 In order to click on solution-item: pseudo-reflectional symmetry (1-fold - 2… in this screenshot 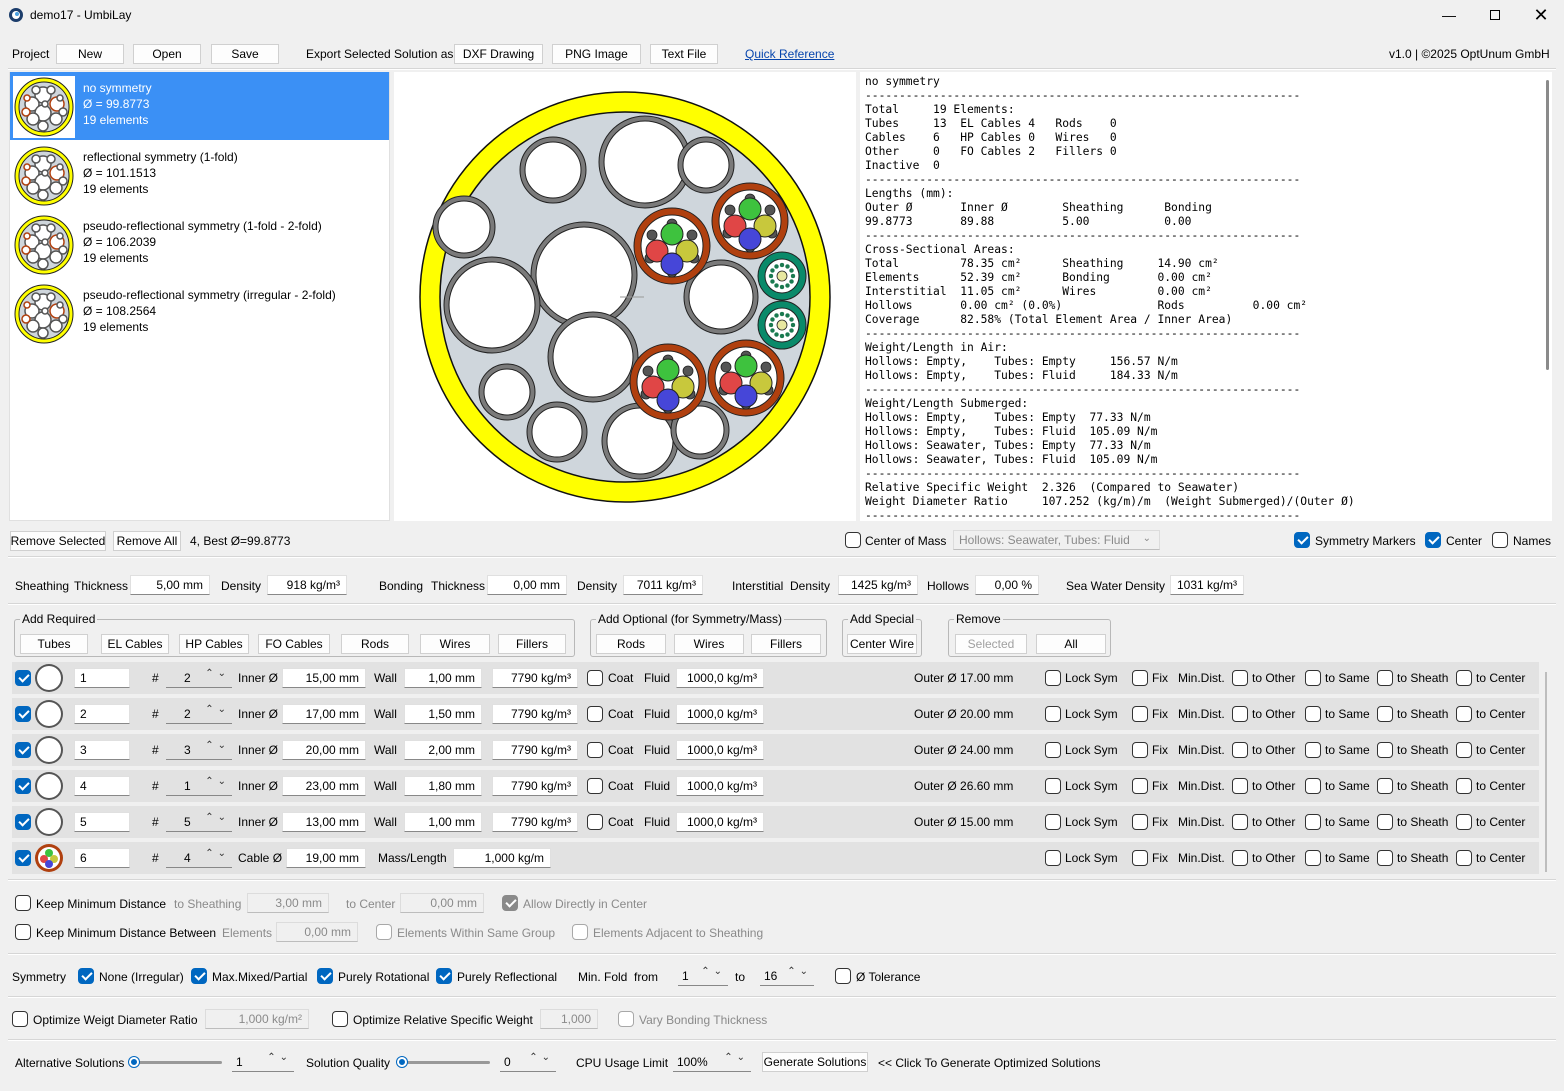, I will do `click(199, 244)`.